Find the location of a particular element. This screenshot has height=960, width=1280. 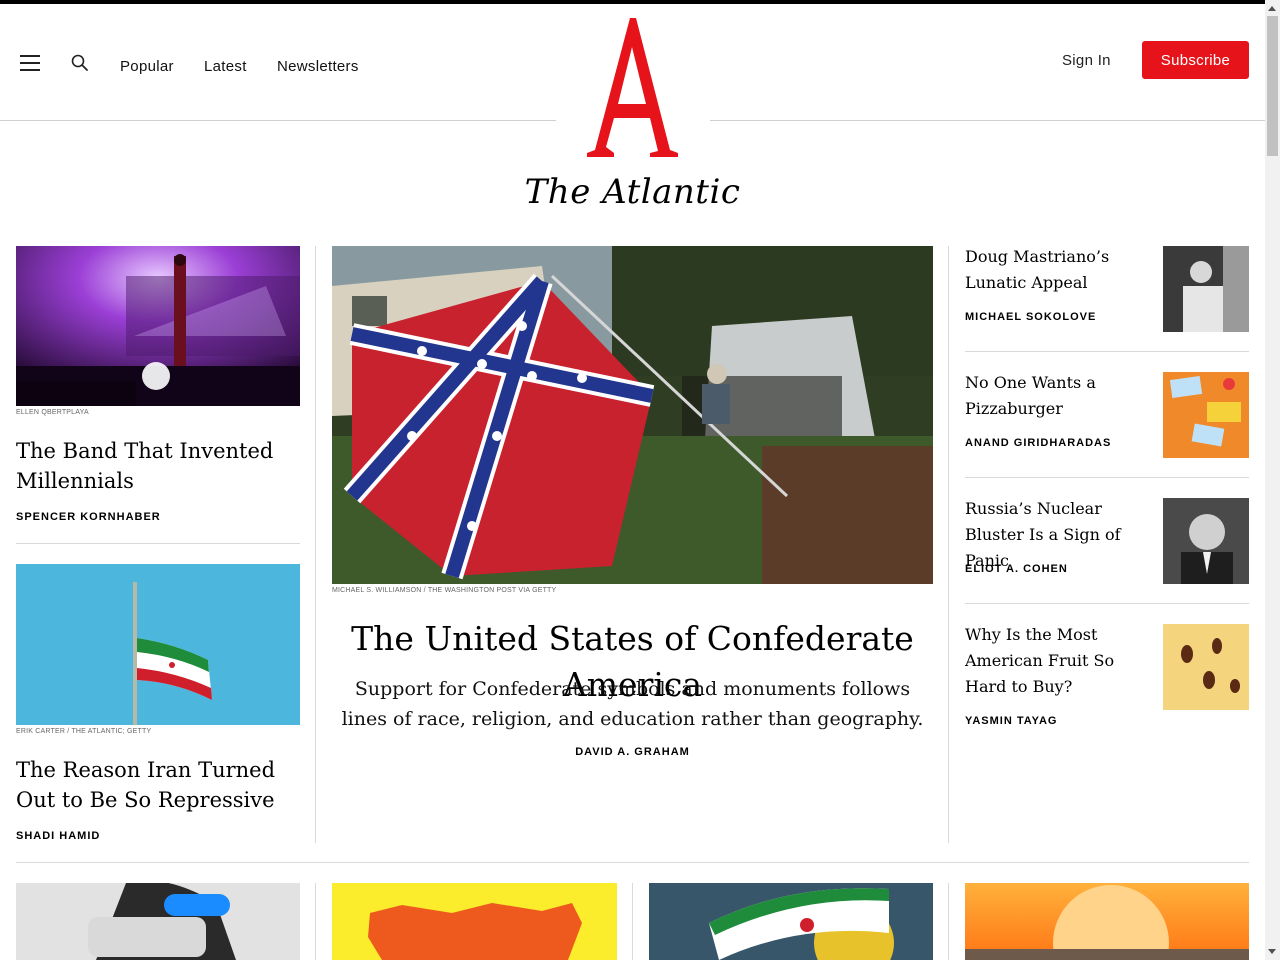

menu-icon is located at coordinates (30, 63).